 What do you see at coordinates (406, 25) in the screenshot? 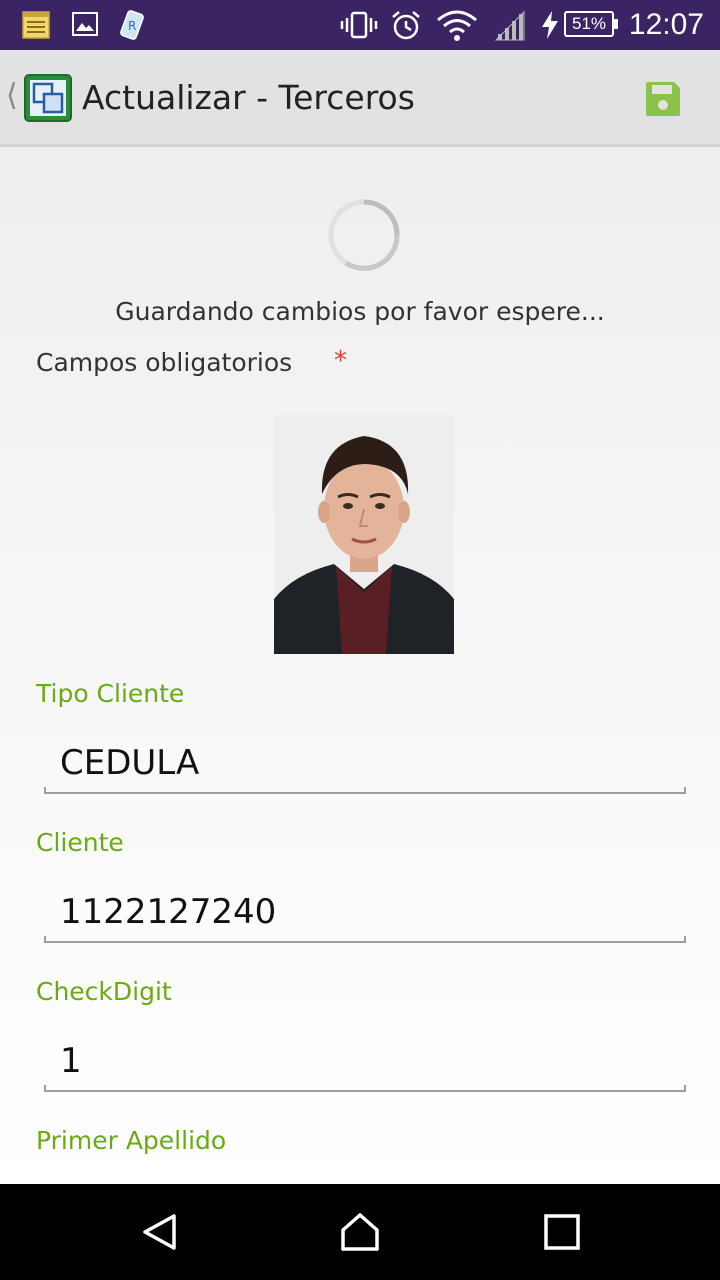
I see `alarm-icon` at bounding box center [406, 25].